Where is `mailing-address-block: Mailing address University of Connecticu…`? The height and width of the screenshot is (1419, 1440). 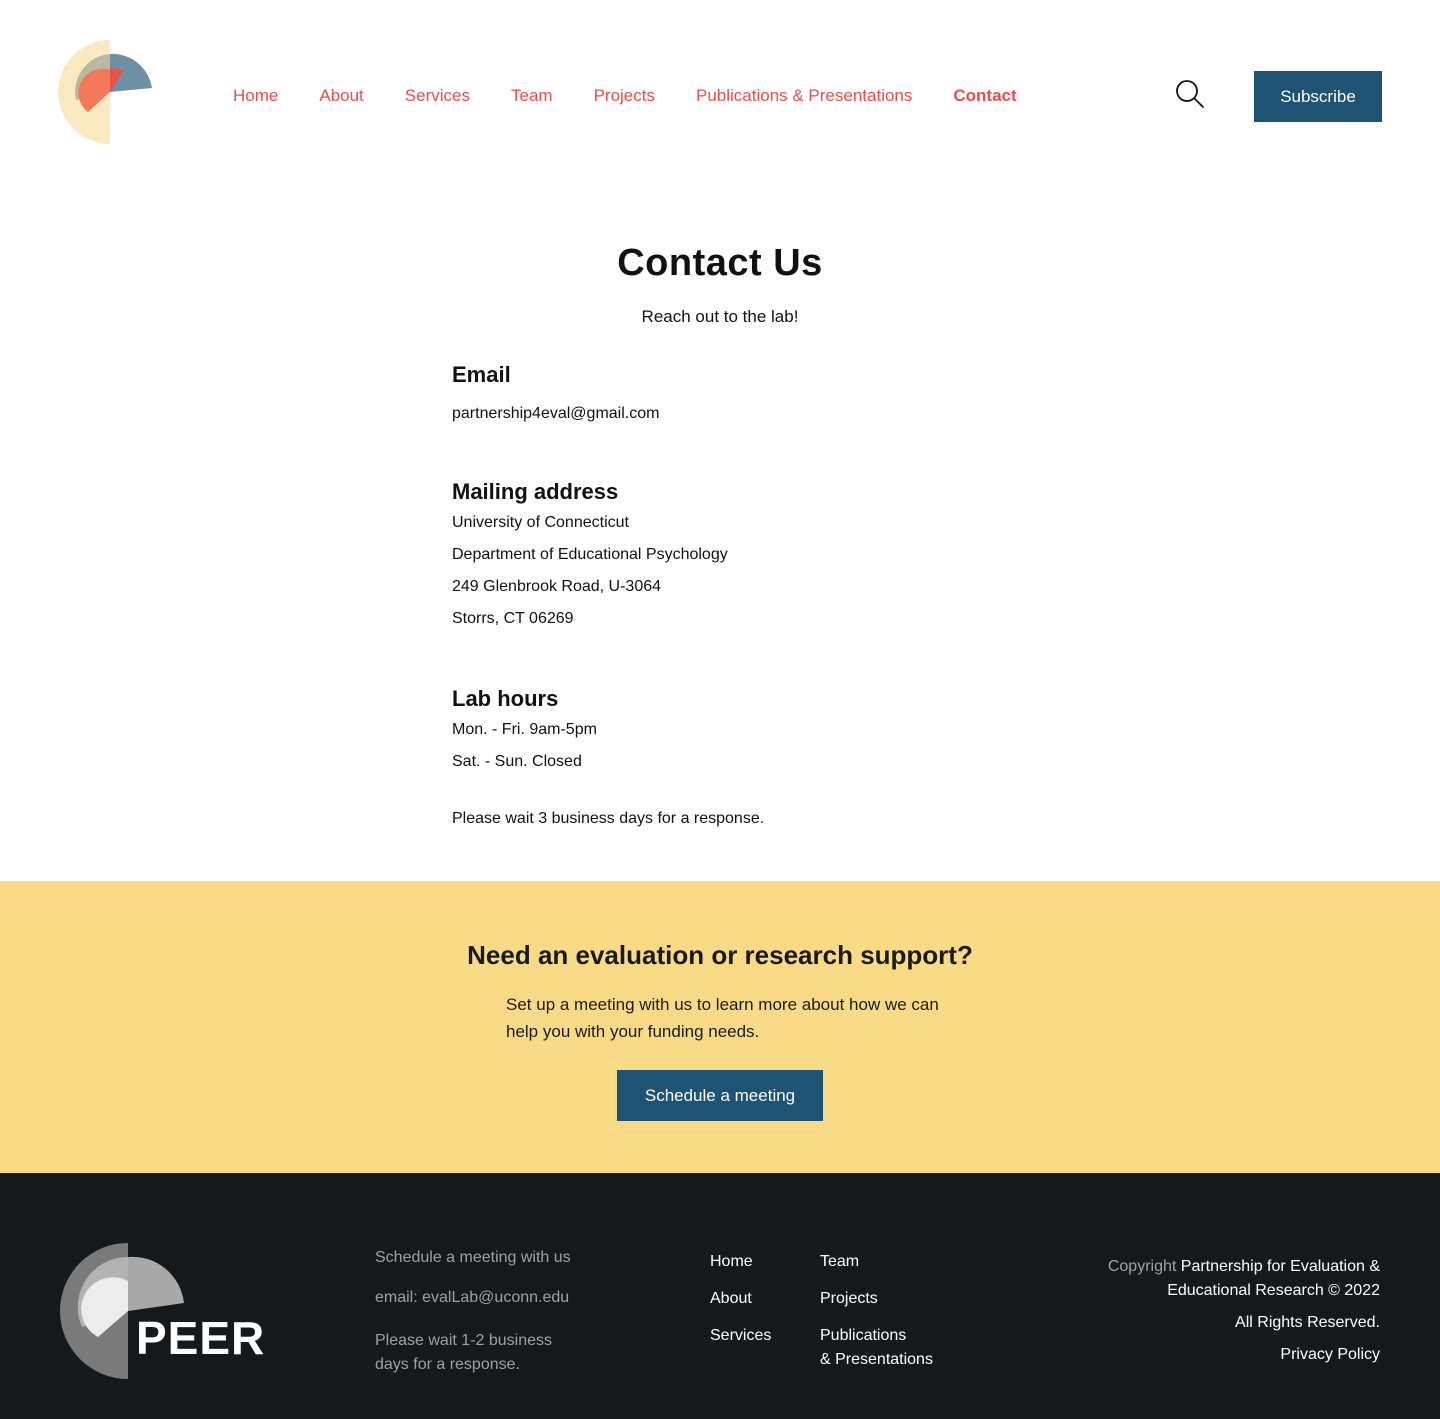
mailing-address-block: Mailing address University of Connecticu… is located at coordinates (590, 557).